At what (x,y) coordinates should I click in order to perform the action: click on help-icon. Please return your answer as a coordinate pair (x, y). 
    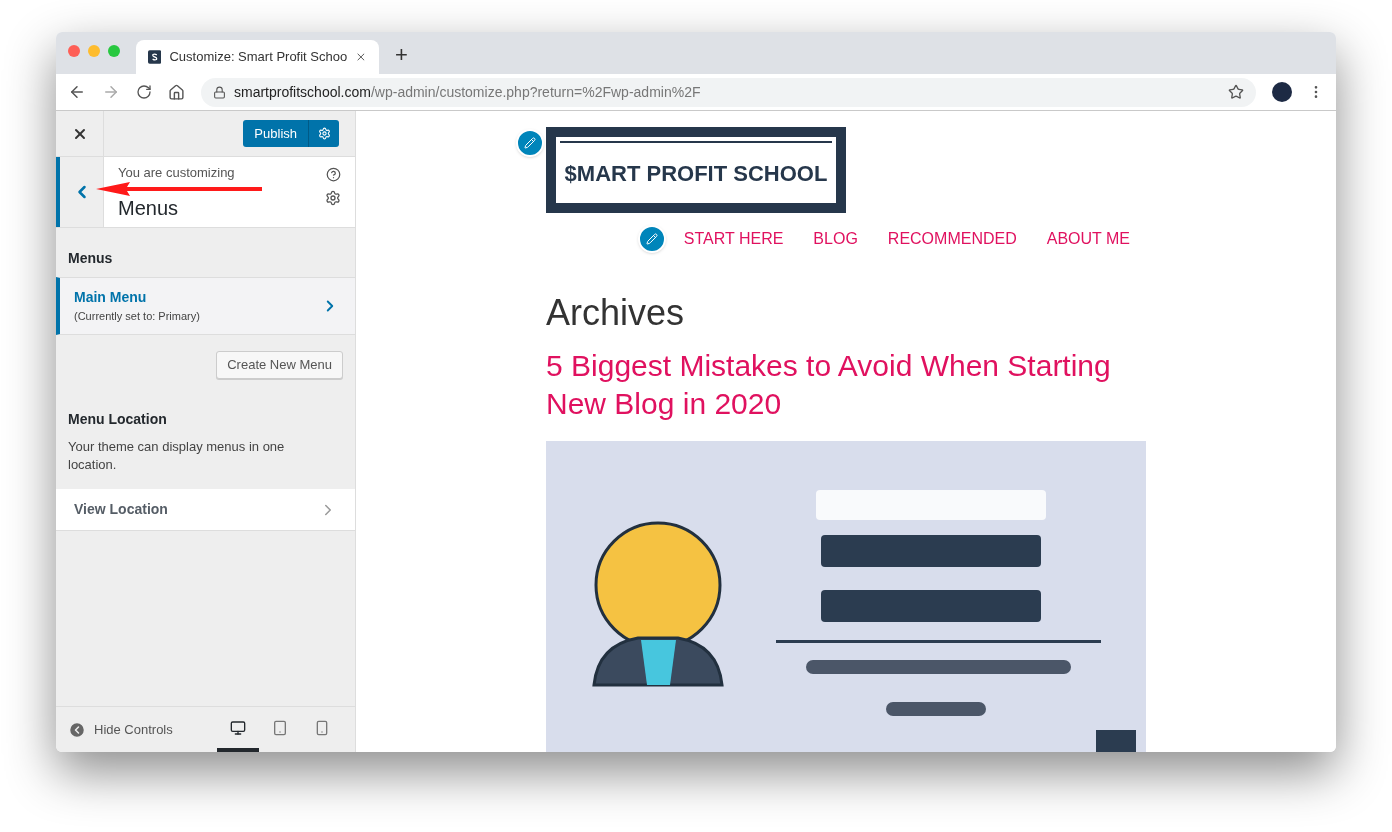
    Looking at the image, I should click on (333, 174).